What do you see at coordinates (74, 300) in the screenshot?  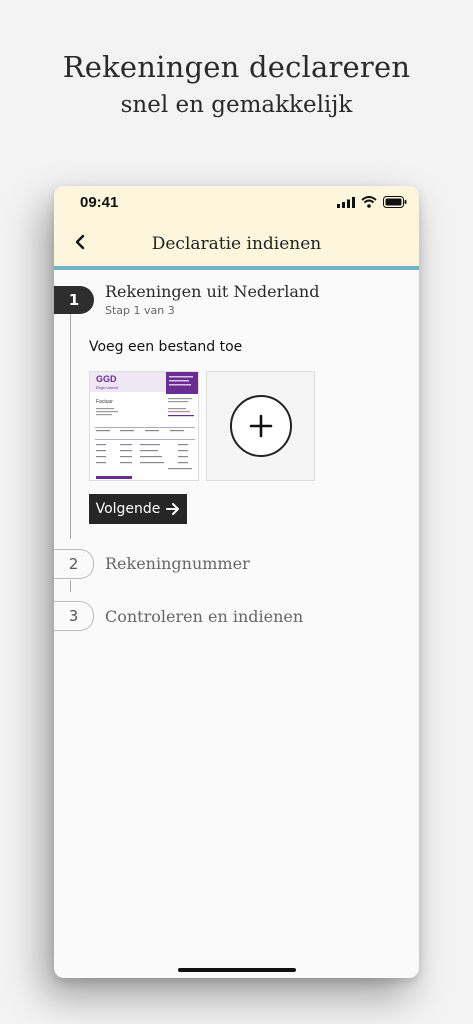 I see `step-badge-1: 1` at bounding box center [74, 300].